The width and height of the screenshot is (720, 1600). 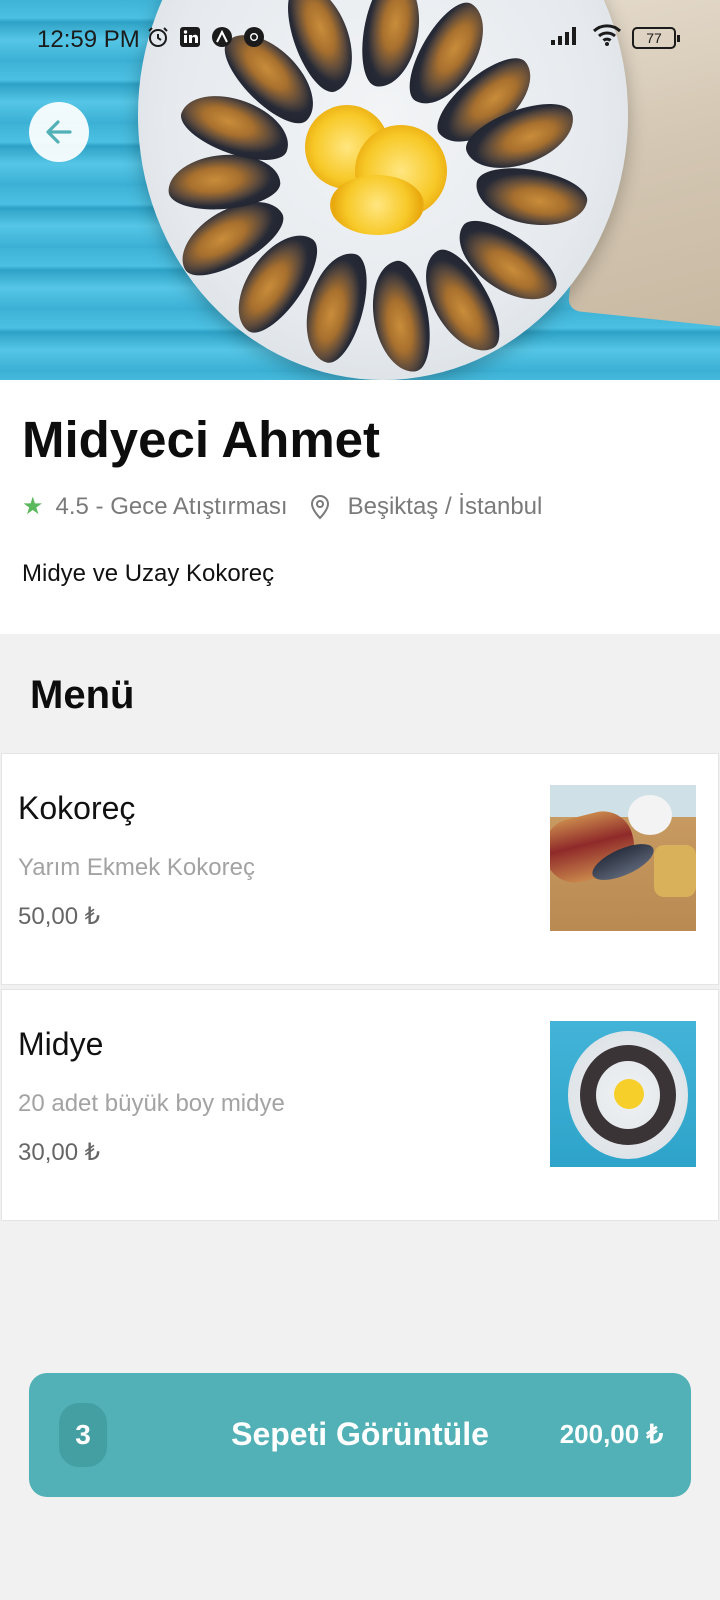 What do you see at coordinates (88, 39) in the screenshot?
I see `status-time: 12:59 PM` at bounding box center [88, 39].